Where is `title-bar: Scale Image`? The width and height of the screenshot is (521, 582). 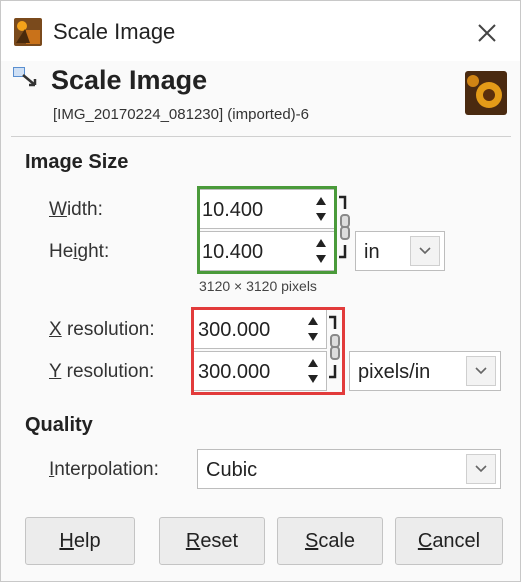 title-bar: Scale Image is located at coordinates (260, 31).